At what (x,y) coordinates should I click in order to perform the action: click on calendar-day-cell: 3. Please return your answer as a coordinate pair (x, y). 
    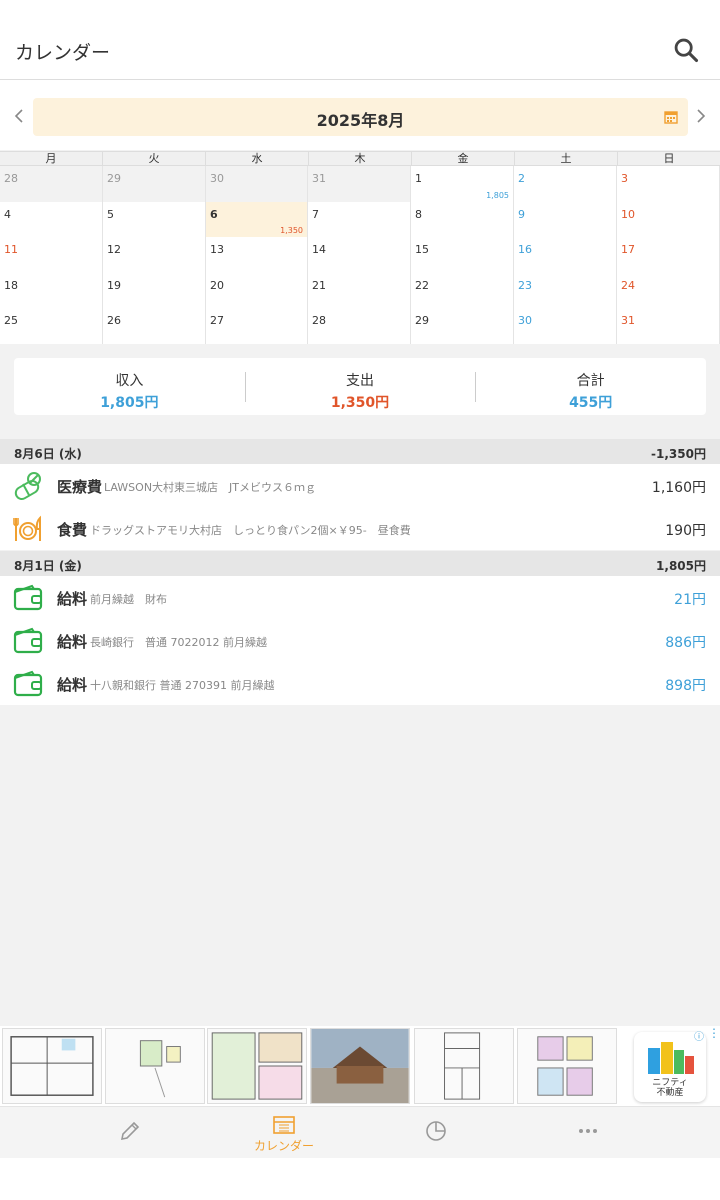
    Looking at the image, I should click on (668, 184).